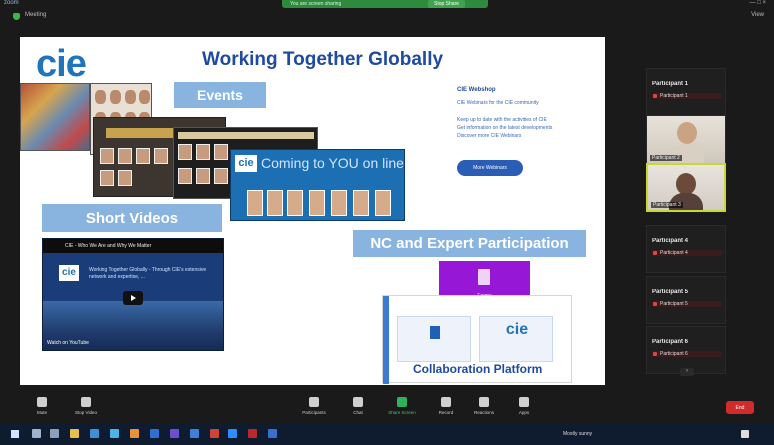 The image size is (774, 445). I want to click on share-screen-icon, so click(402, 402).